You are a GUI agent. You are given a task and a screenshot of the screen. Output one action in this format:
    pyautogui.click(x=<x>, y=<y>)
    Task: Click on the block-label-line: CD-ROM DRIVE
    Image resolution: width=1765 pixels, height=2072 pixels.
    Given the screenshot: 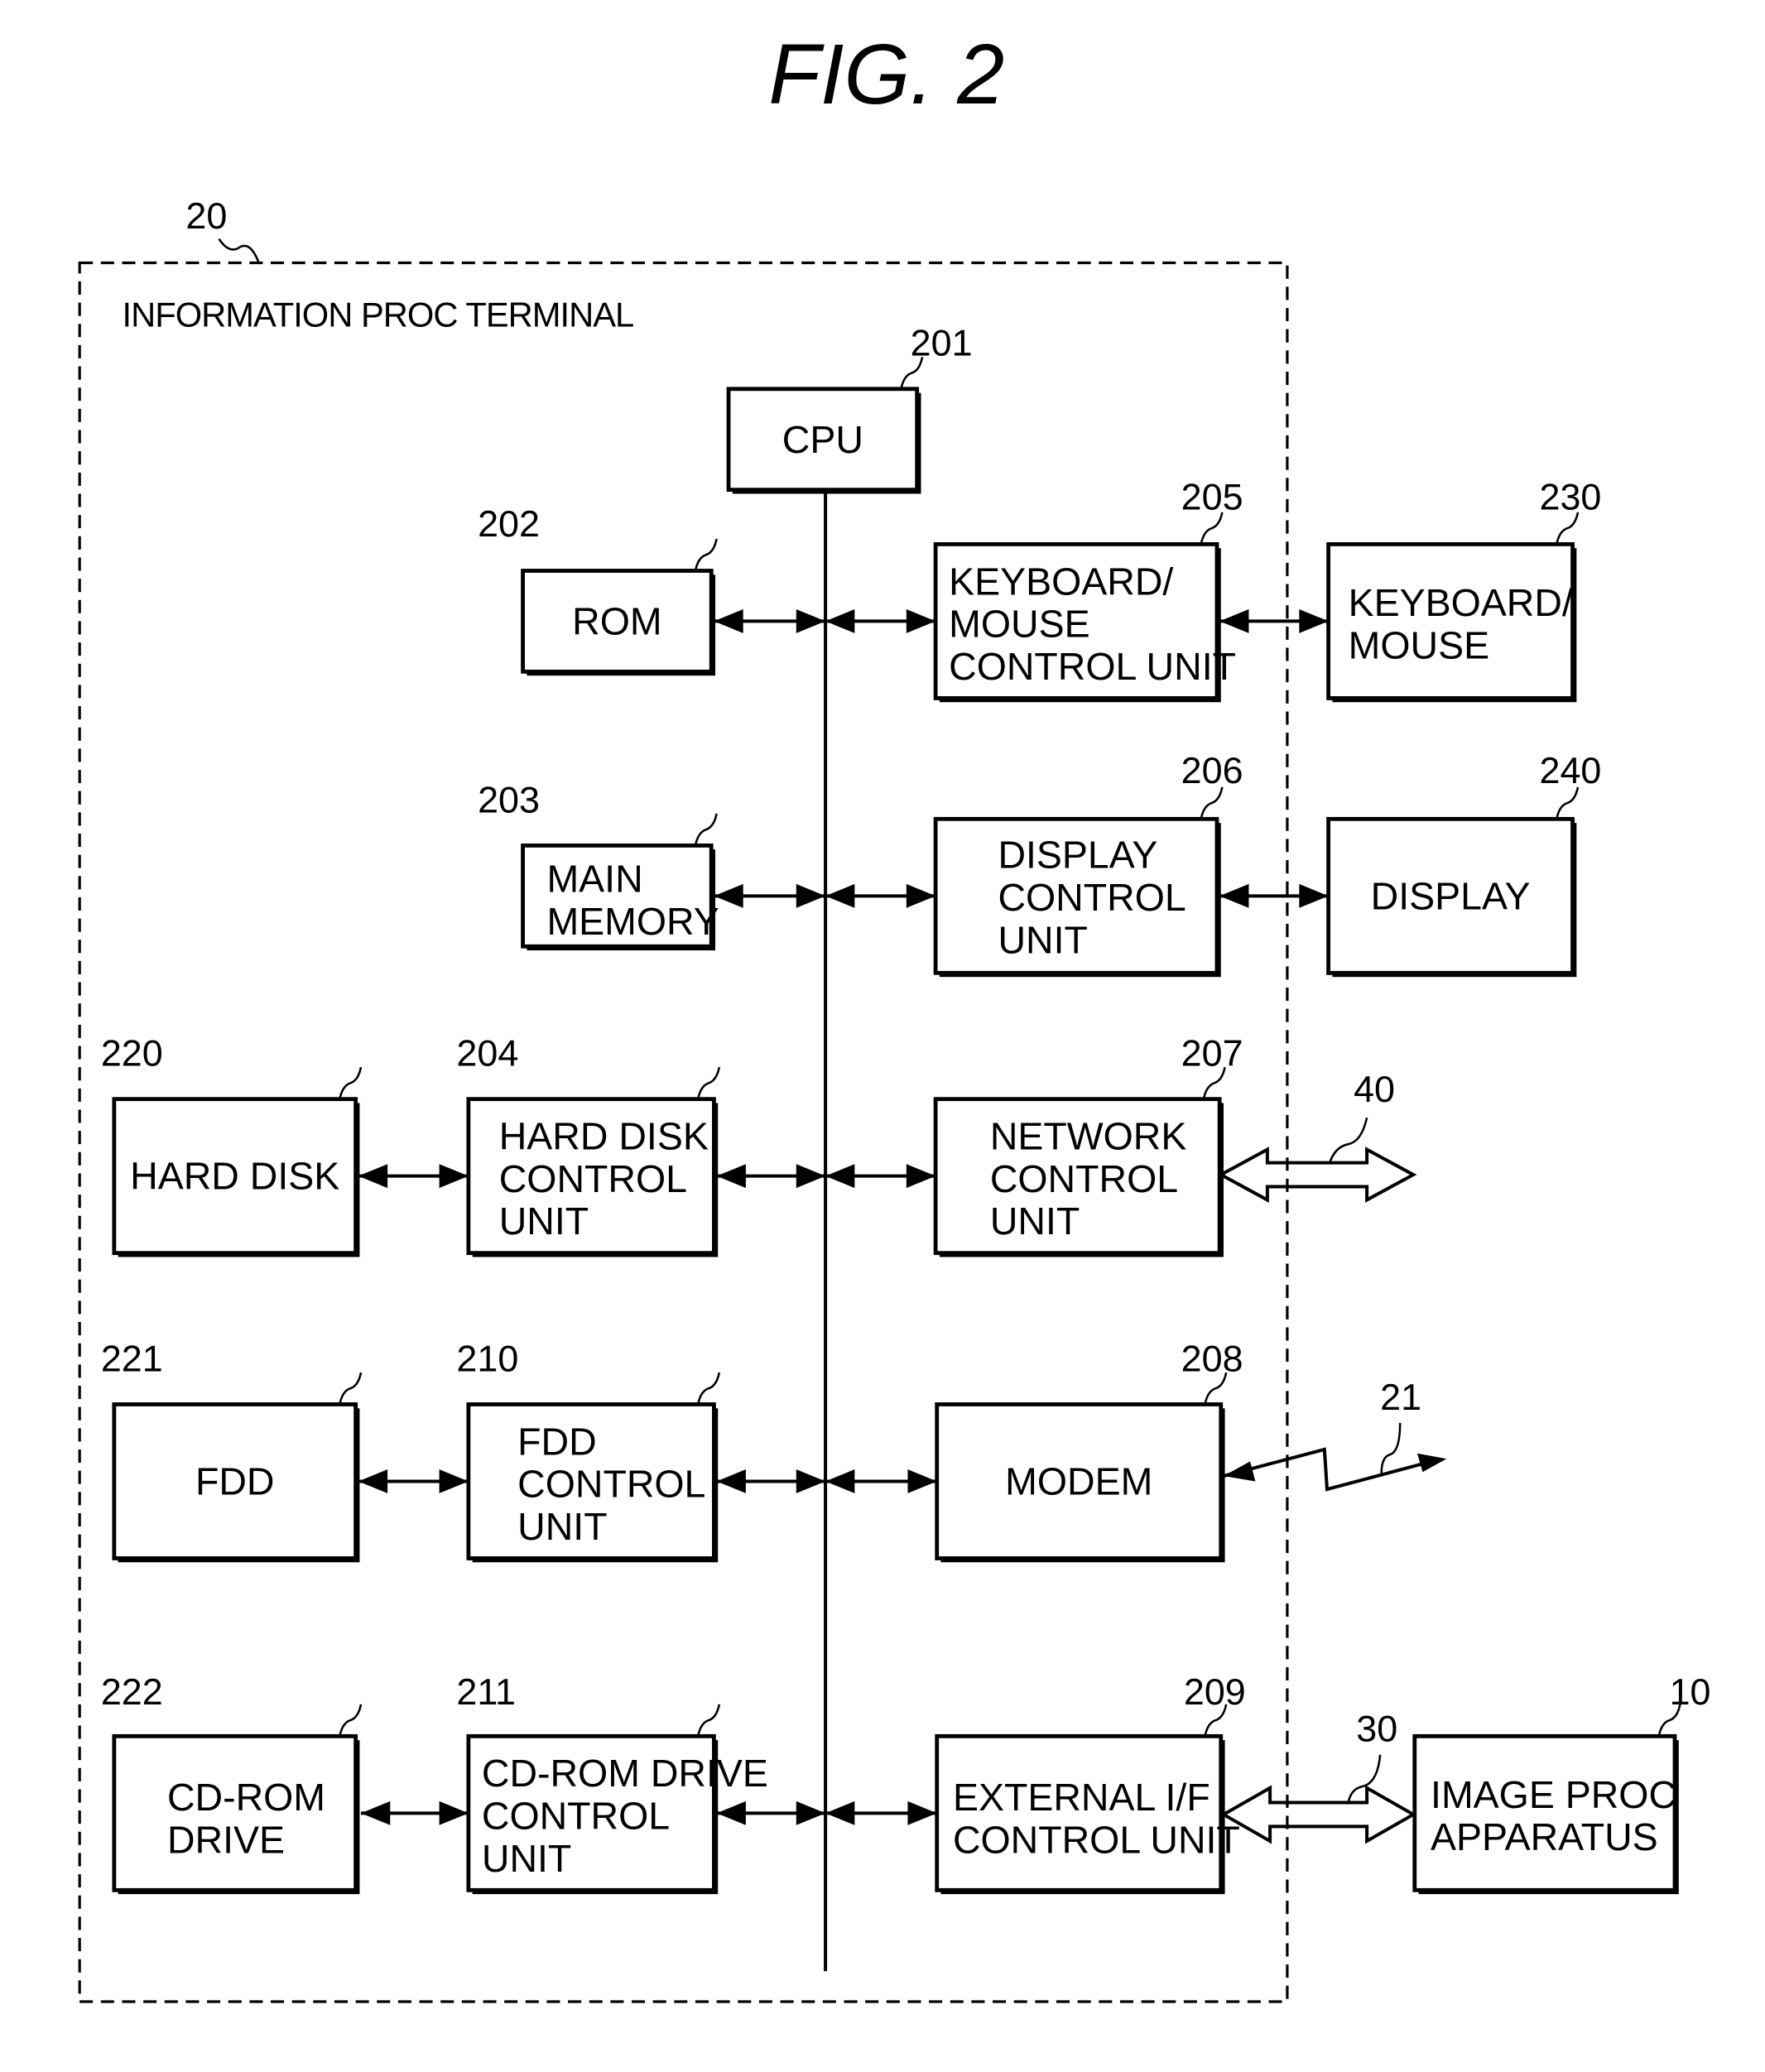 What is the action you would take?
    pyautogui.click(x=625, y=1773)
    